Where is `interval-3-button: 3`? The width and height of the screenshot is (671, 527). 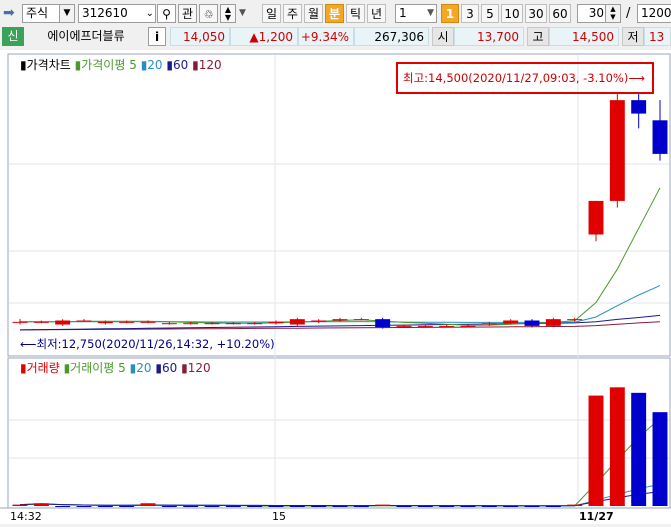
interval-3-button: 3 is located at coordinates (470, 13).